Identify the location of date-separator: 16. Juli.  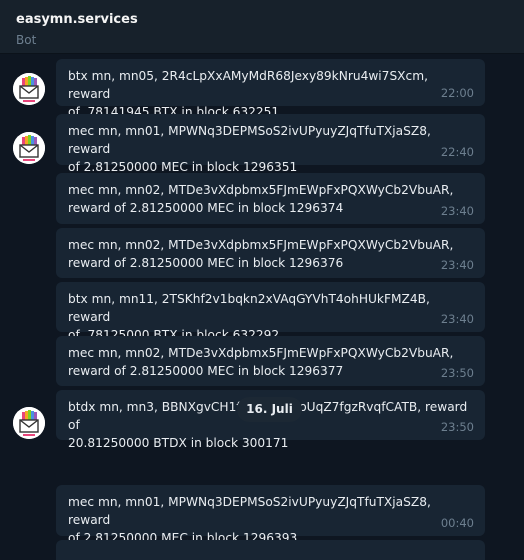
(269, 409).